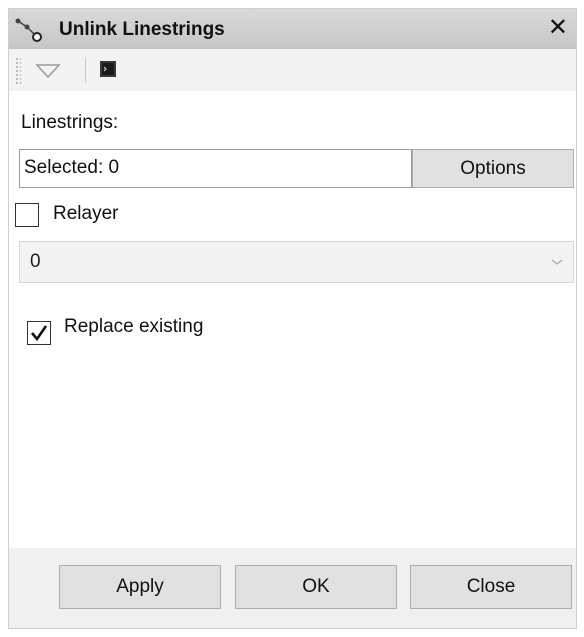  What do you see at coordinates (142, 29) in the screenshot?
I see `window-title: Unlink Linestrings` at bounding box center [142, 29].